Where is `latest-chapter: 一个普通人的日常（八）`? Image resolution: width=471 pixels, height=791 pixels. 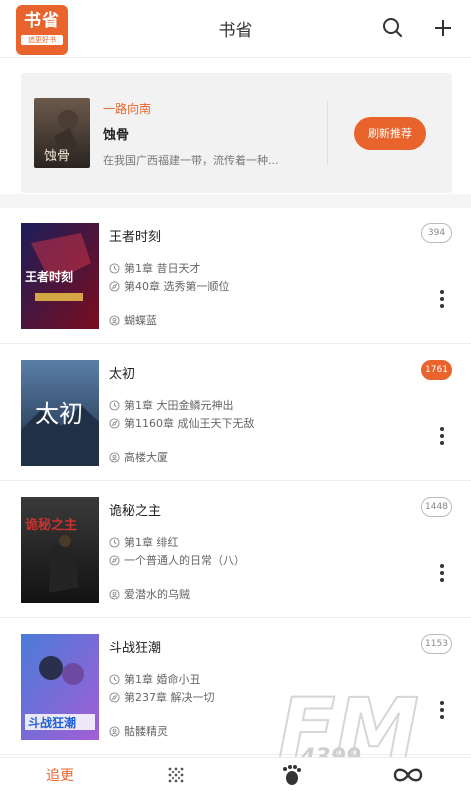
latest-chapter: 一个普通人的日常（八） is located at coordinates (184, 560).